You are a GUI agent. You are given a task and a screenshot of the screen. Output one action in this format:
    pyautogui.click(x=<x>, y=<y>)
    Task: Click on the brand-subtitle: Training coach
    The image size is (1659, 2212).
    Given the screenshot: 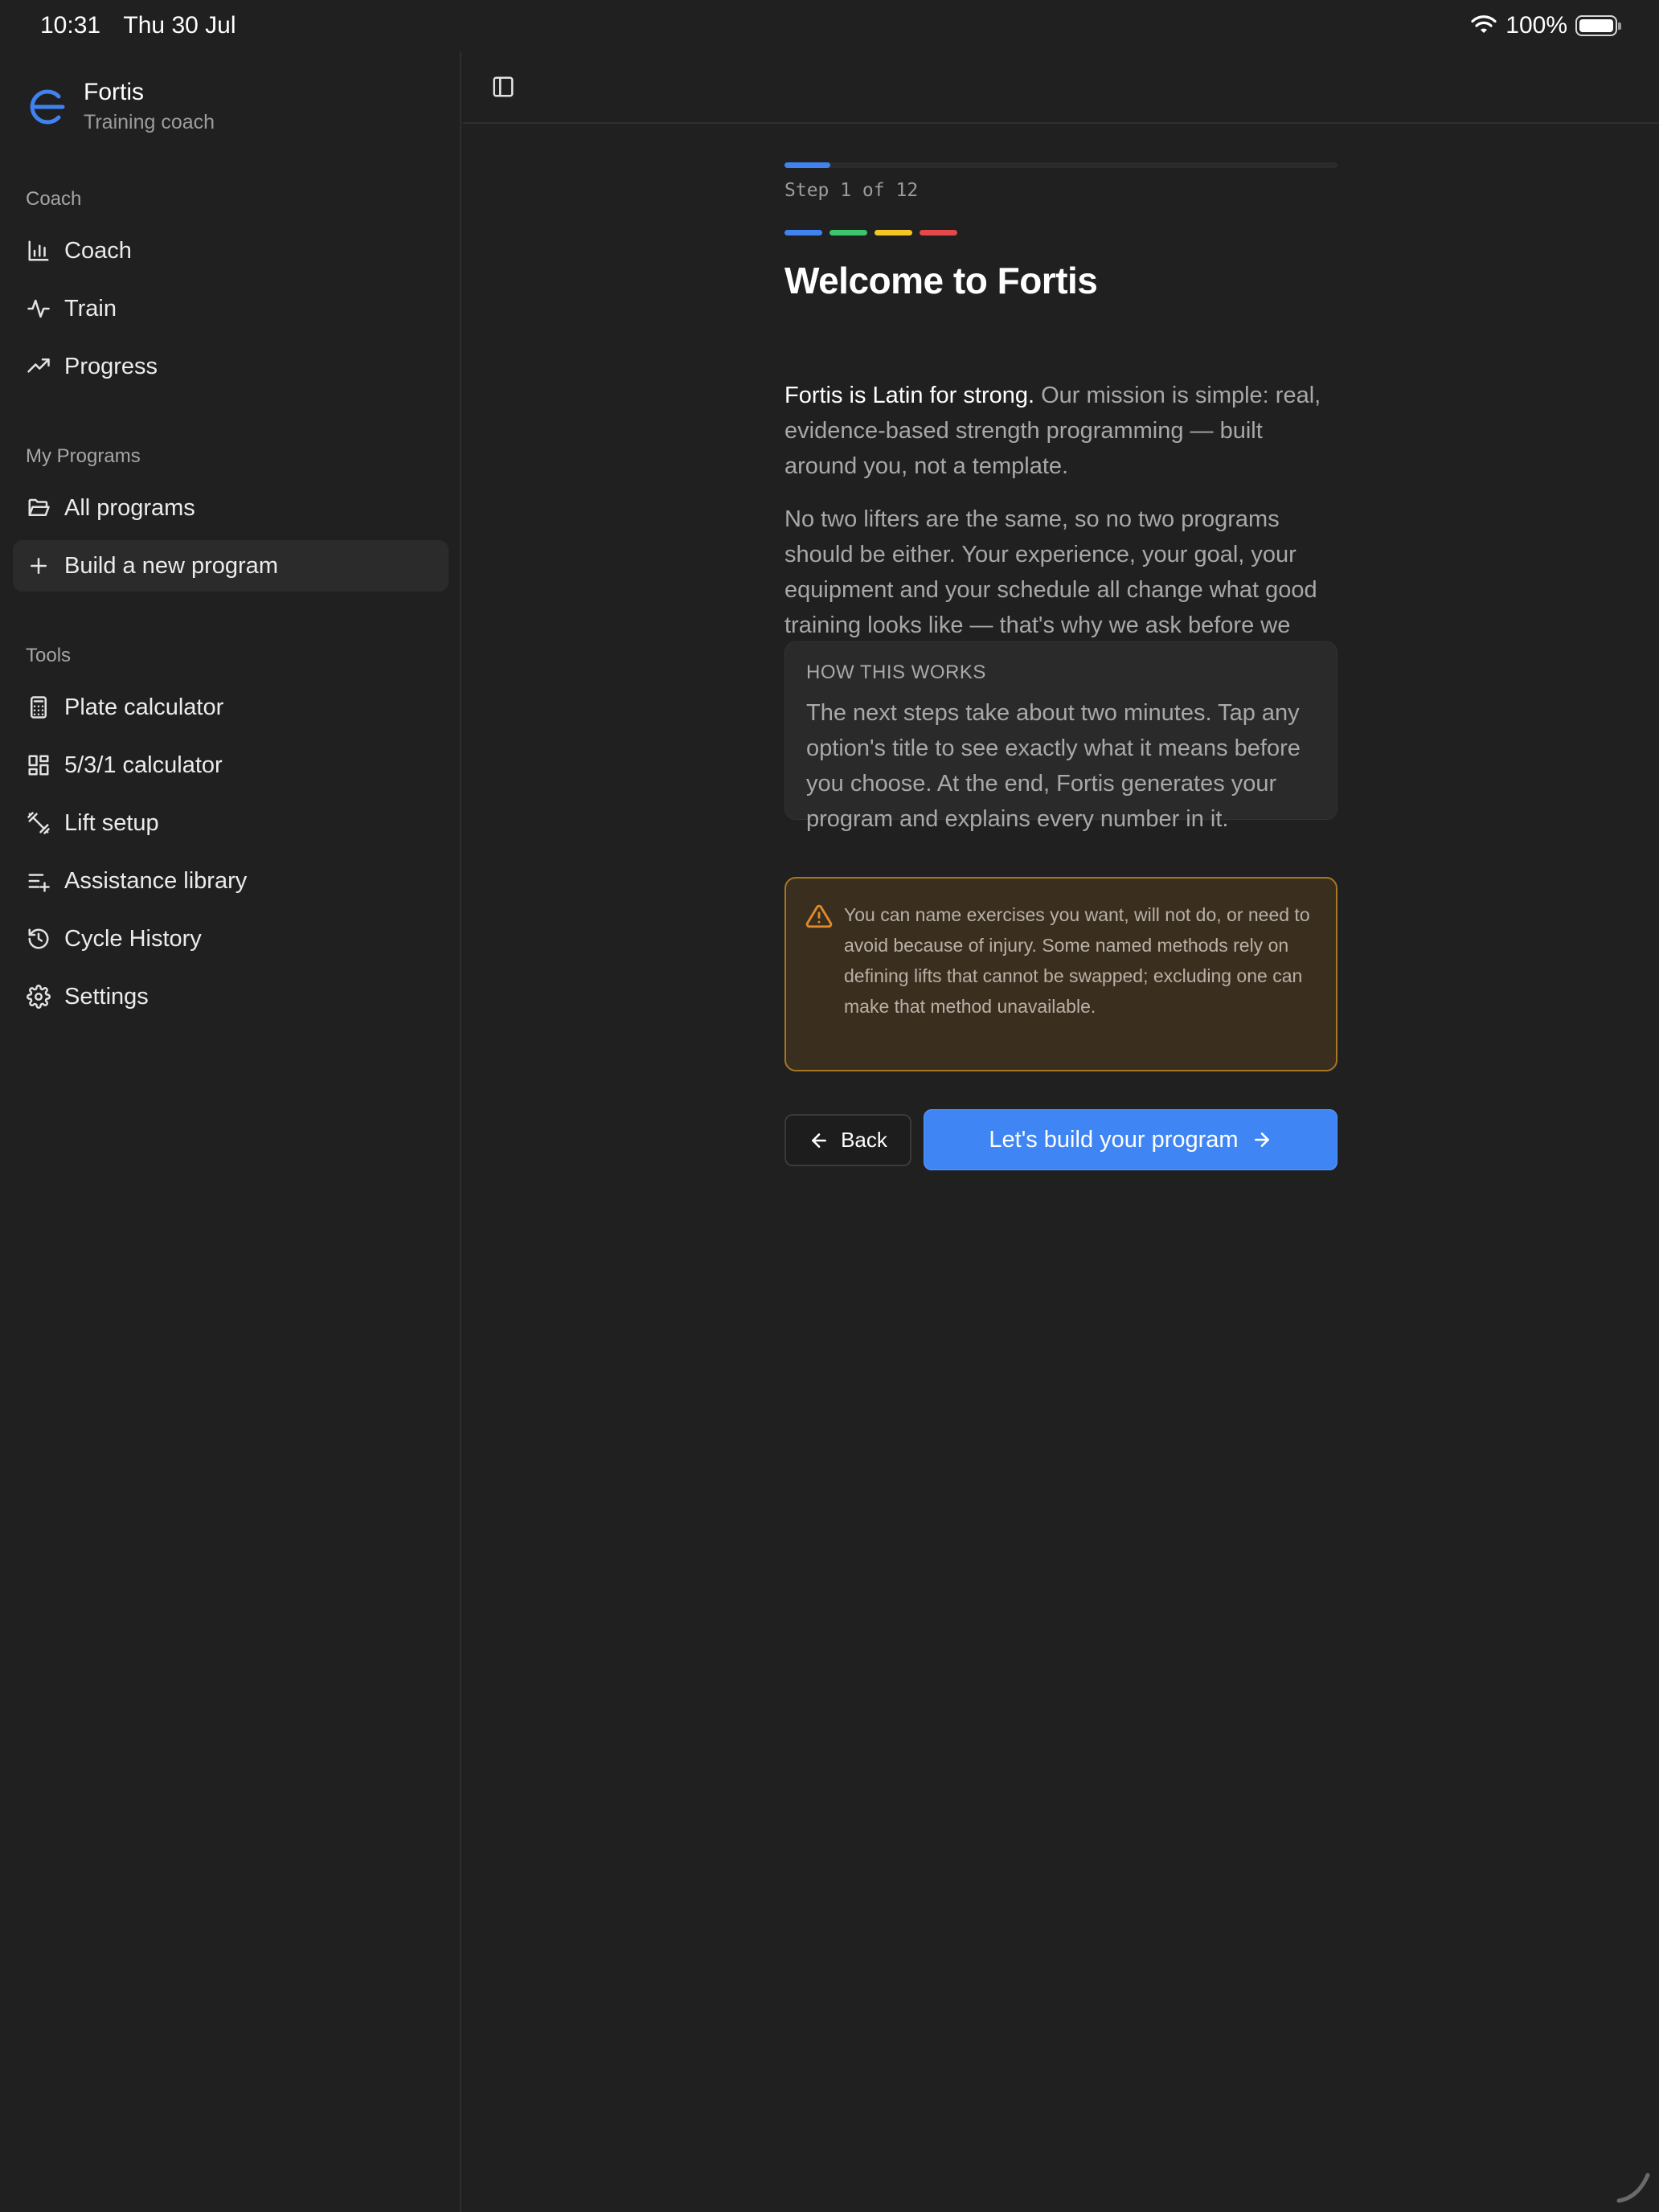 What is the action you would take?
    pyautogui.click(x=149, y=122)
    